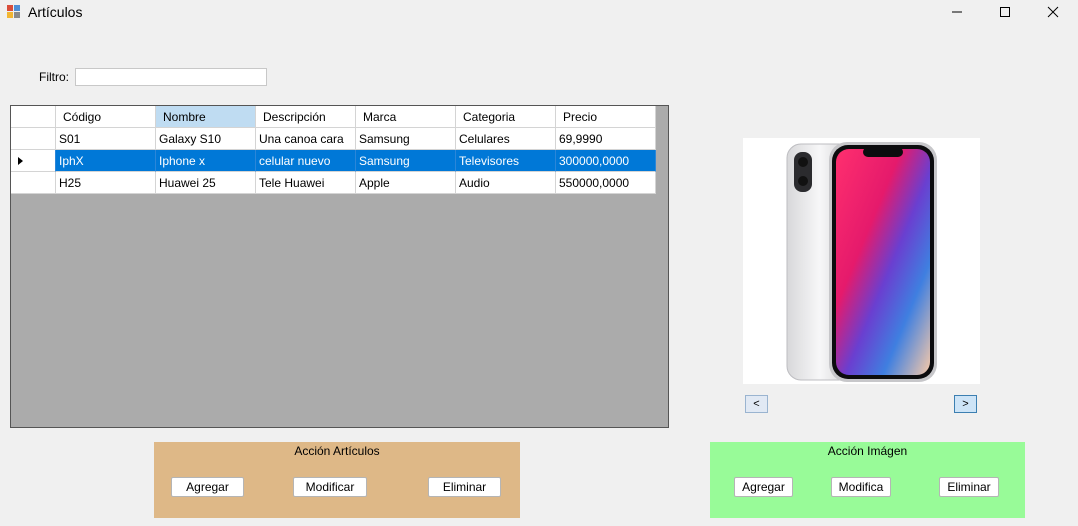 This screenshot has width=1078, height=526. Describe the element at coordinates (861, 487) in the screenshot. I see `edit-image-button: Modifica` at that location.